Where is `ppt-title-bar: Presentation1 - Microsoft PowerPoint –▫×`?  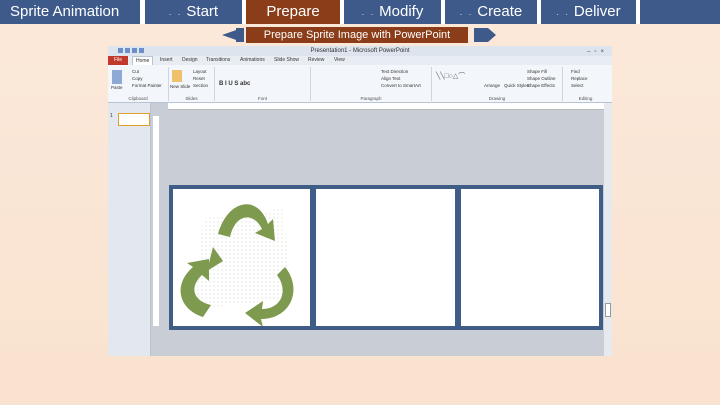
ppt-title-bar: Presentation1 - Microsoft PowerPoint –▫× is located at coordinates (360, 51).